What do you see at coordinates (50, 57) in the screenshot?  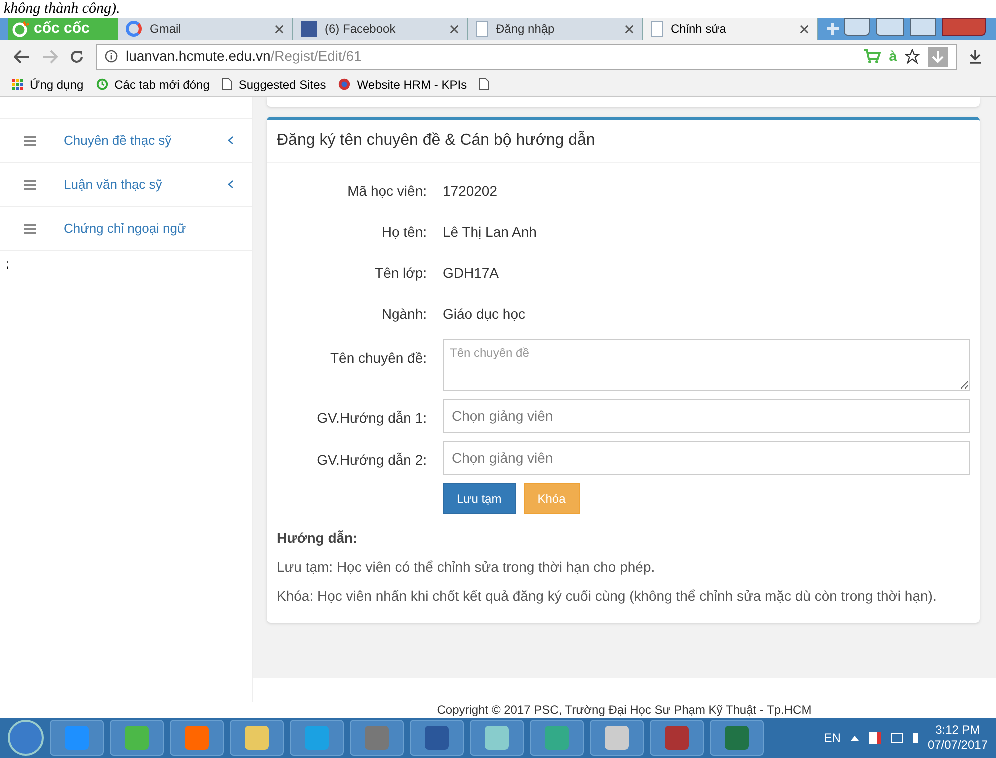 I see `forward-icon` at bounding box center [50, 57].